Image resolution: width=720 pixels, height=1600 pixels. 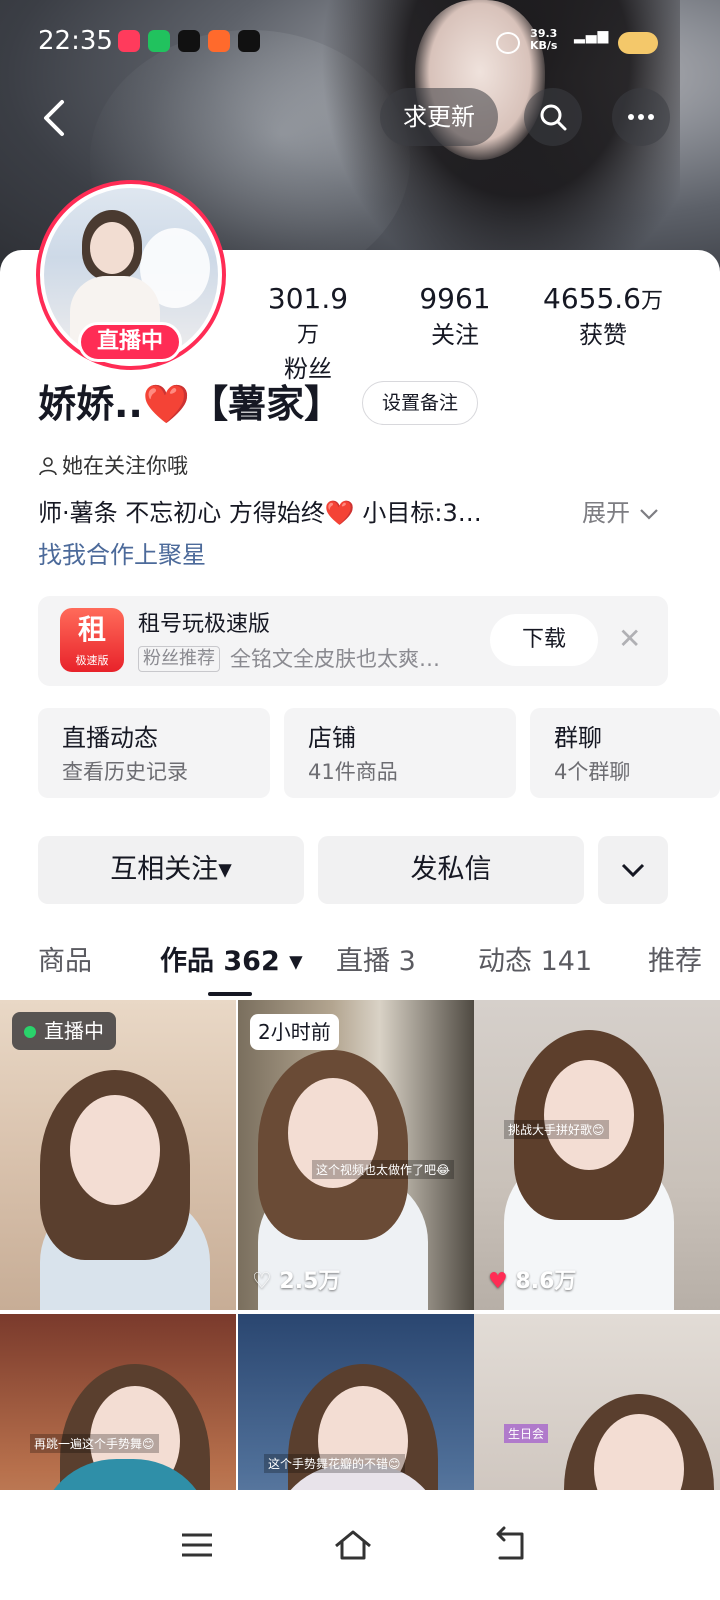 What do you see at coordinates (122, 555) in the screenshot?
I see `cooperation-link: 找我合作上聚星` at bounding box center [122, 555].